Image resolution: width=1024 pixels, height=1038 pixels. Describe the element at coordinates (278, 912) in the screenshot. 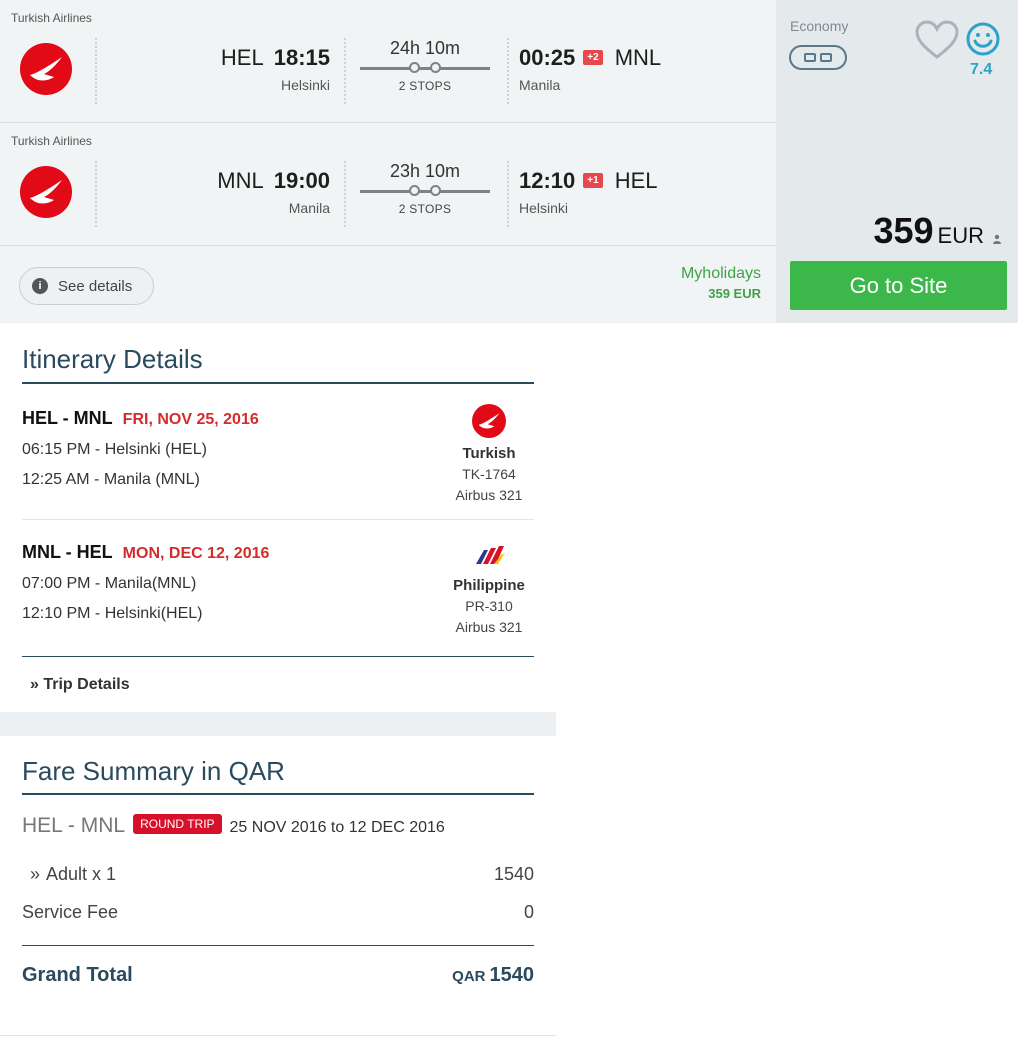

I see `service-fee-row: Service Fee 0` at that location.